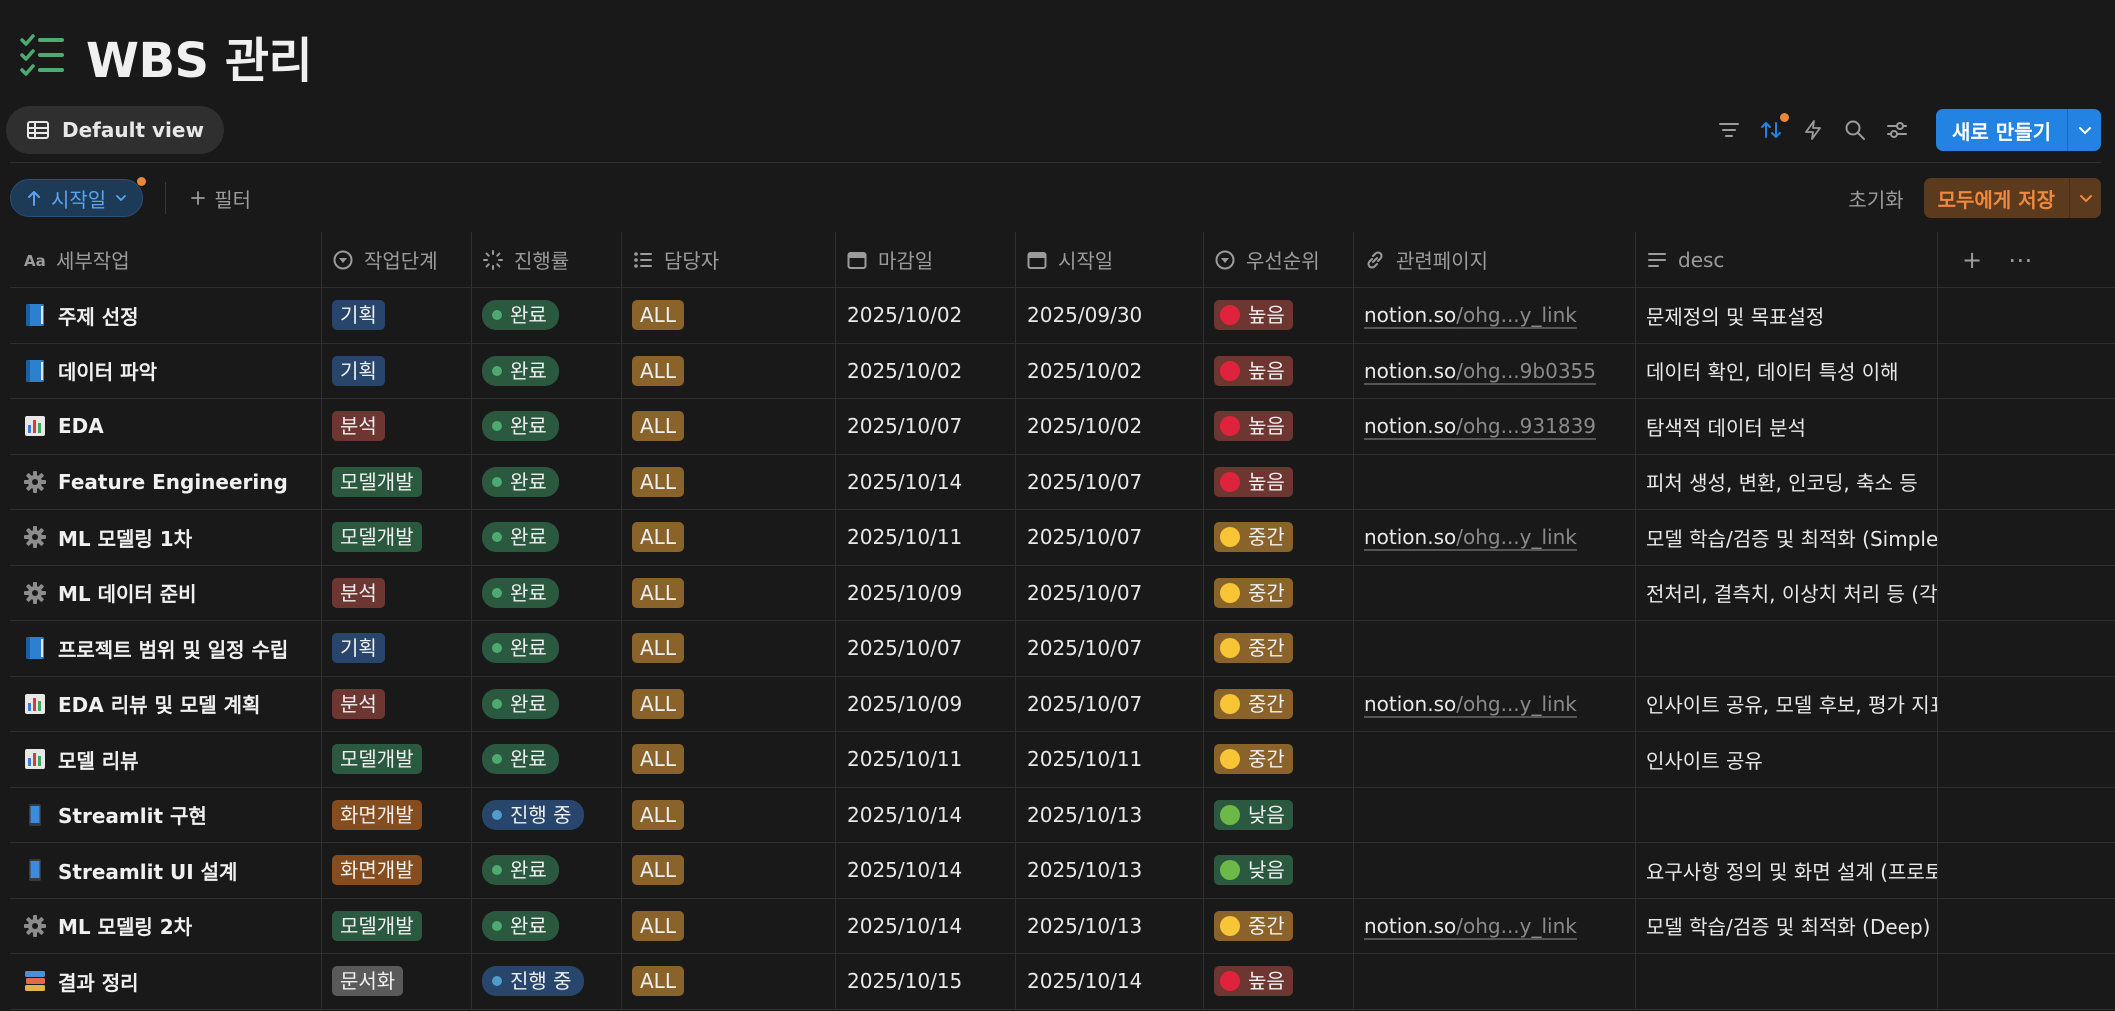  What do you see at coordinates (166, 814) in the screenshot?
I see `task-cell: Streamlit 구현` at bounding box center [166, 814].